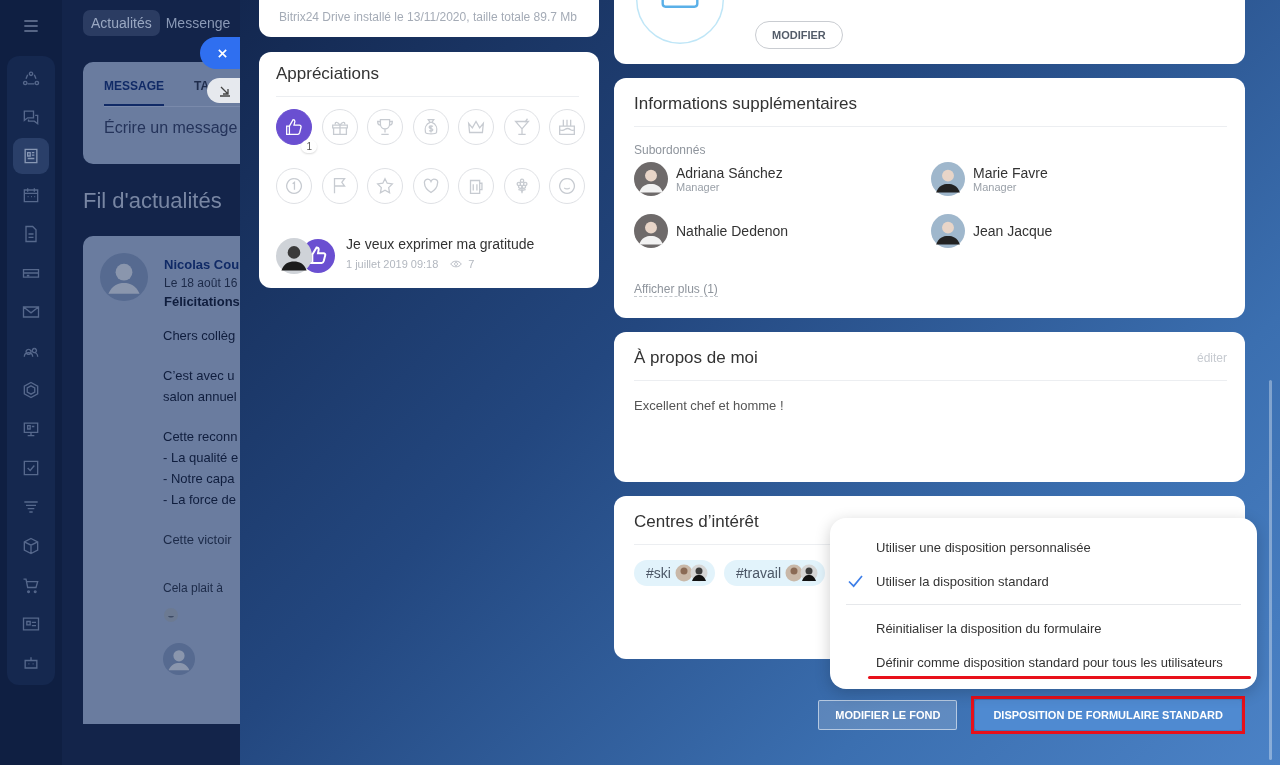  Describe the element at coordinates (202, 301) in the screenshot. I see `post-heading: Félicitations` at that location.